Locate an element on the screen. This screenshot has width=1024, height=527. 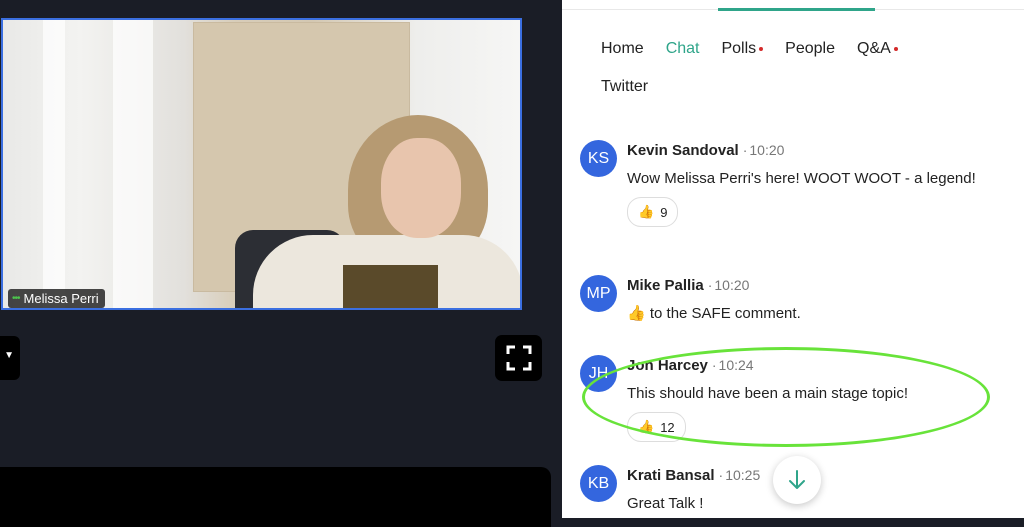
tab-label: People is located at coordinates (810, 48).